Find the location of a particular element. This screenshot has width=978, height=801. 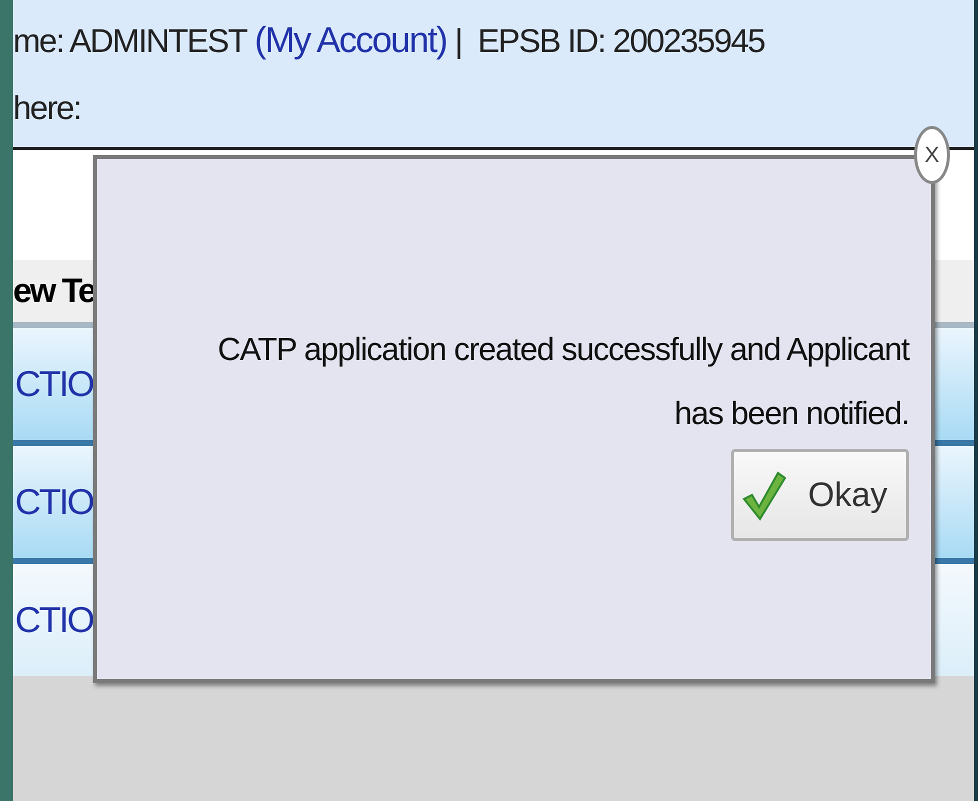

dialog-message: CATP application created successfully and Applicant has been notified. is located at coordinates (562, 381).